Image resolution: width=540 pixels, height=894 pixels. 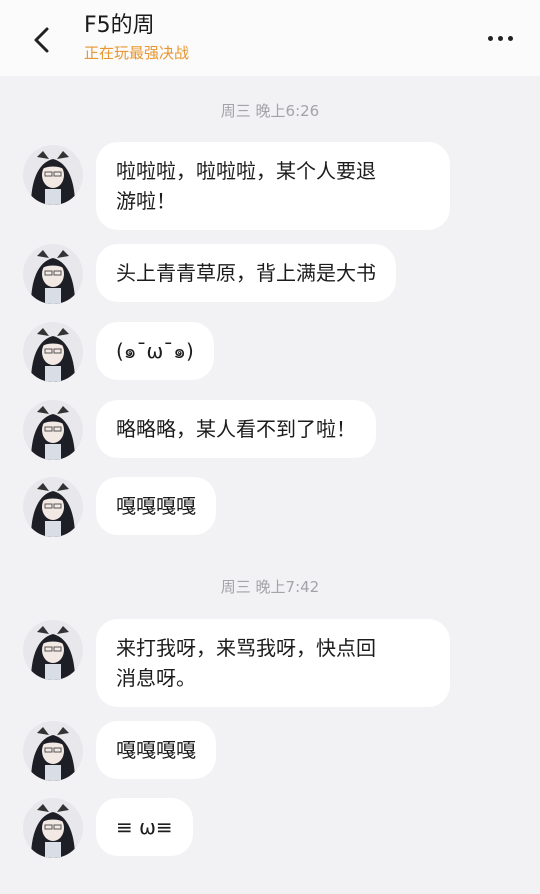 I want to click on chat-header: F5的周 正在玩最强决战, so click(x=270, y=38).